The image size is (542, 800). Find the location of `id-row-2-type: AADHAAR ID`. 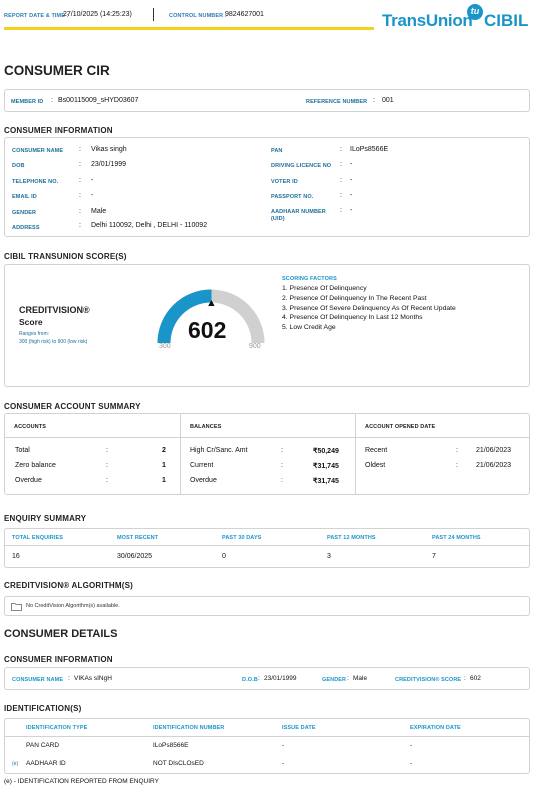

id-row-2-type: AADHAAR ID is located at coordinates (46, 763).